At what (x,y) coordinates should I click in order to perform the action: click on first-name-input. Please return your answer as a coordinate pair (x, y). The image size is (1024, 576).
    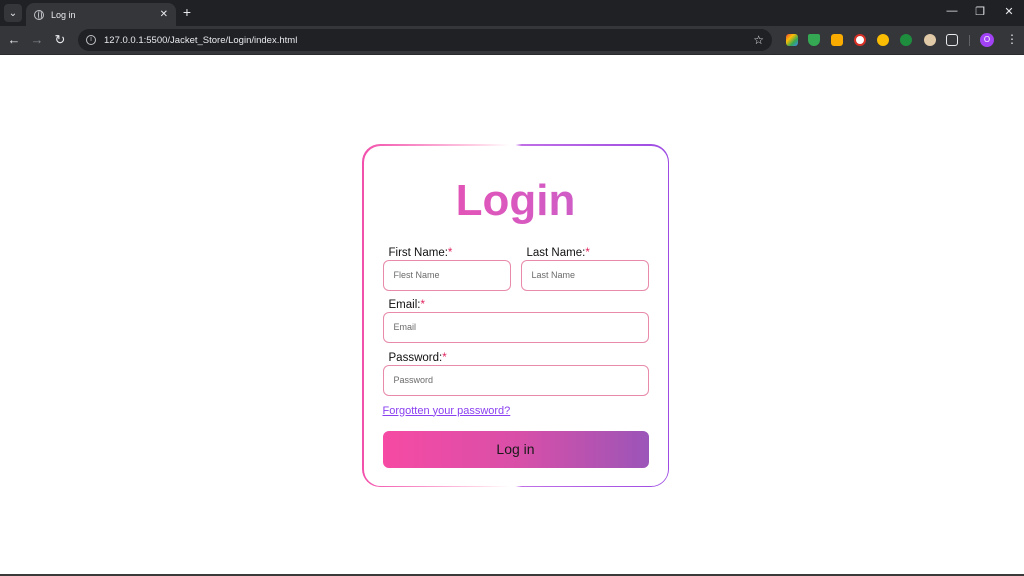
    Looking at the image, I should click on (446, 275).